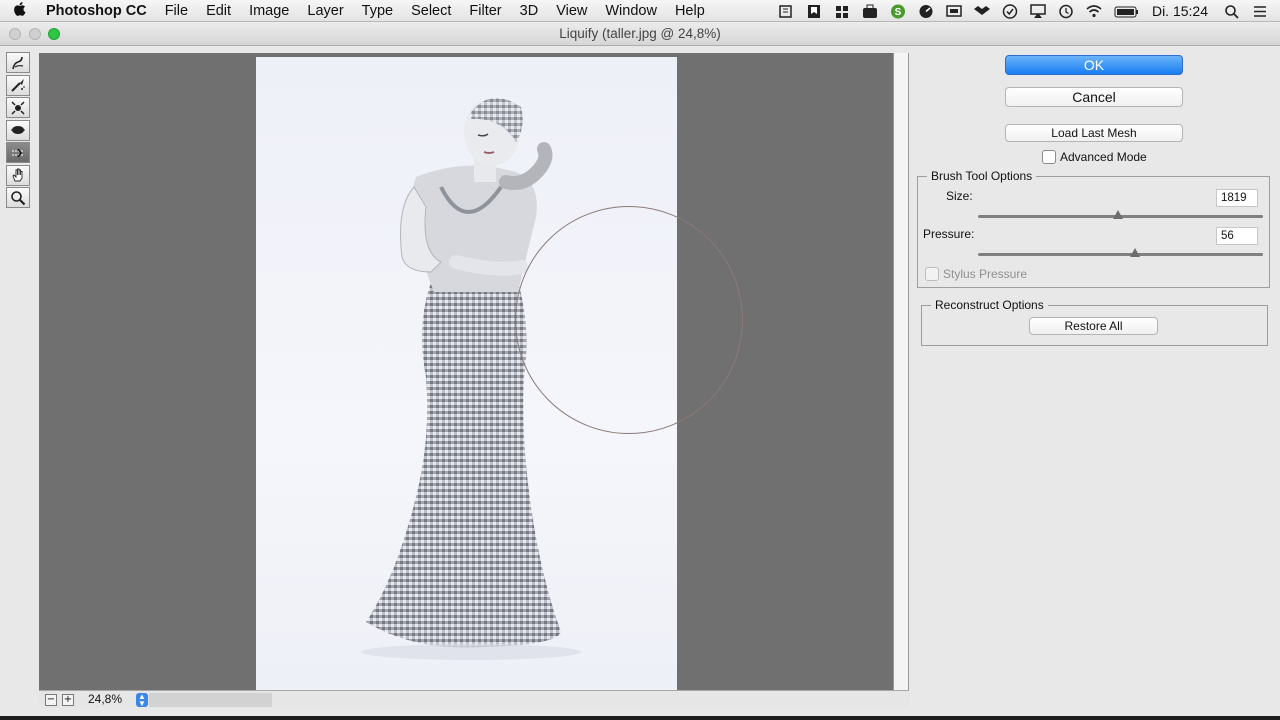  I want to click on menu-window: Window, so click(631, 11).